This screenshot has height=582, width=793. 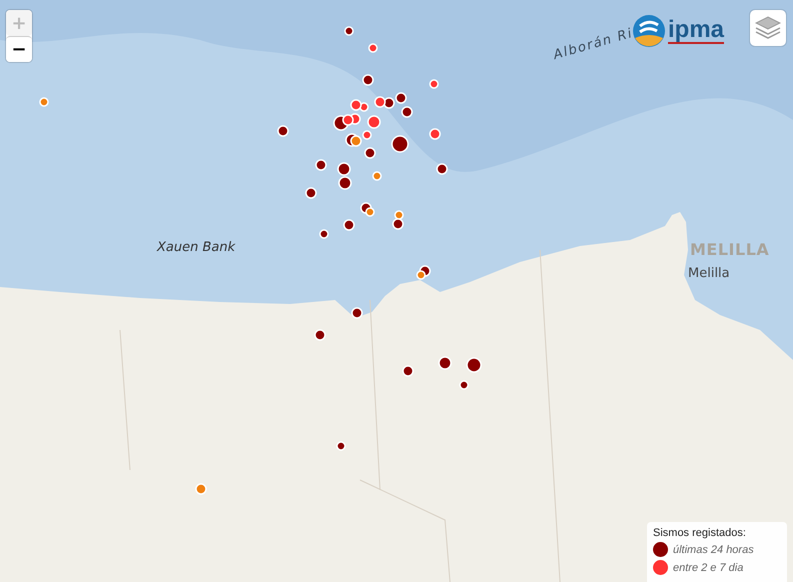 What do you see at coordinates (196, 247) in the screenshot?
I see `seafloor-feature-label: Xauen Bank` at bounding box center [196, 247].